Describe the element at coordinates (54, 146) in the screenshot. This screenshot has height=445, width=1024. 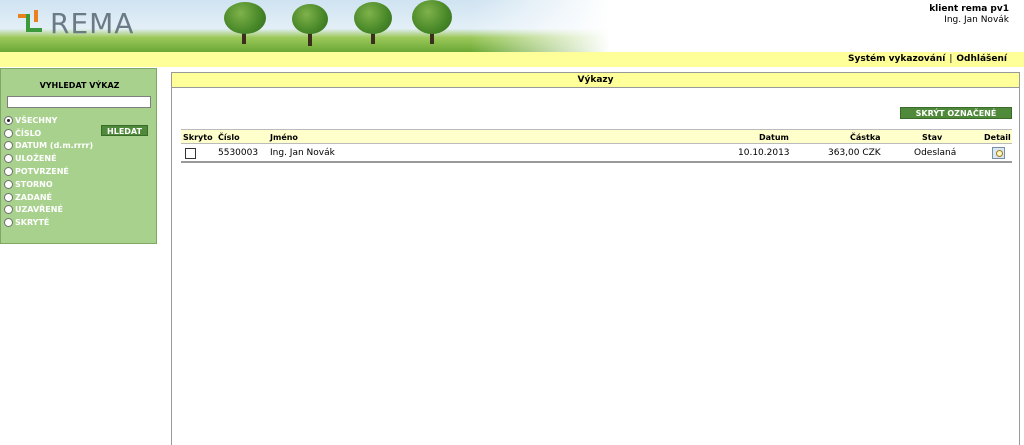
I see `filter-label: DATUM (d.m.rrrr)` at that location.